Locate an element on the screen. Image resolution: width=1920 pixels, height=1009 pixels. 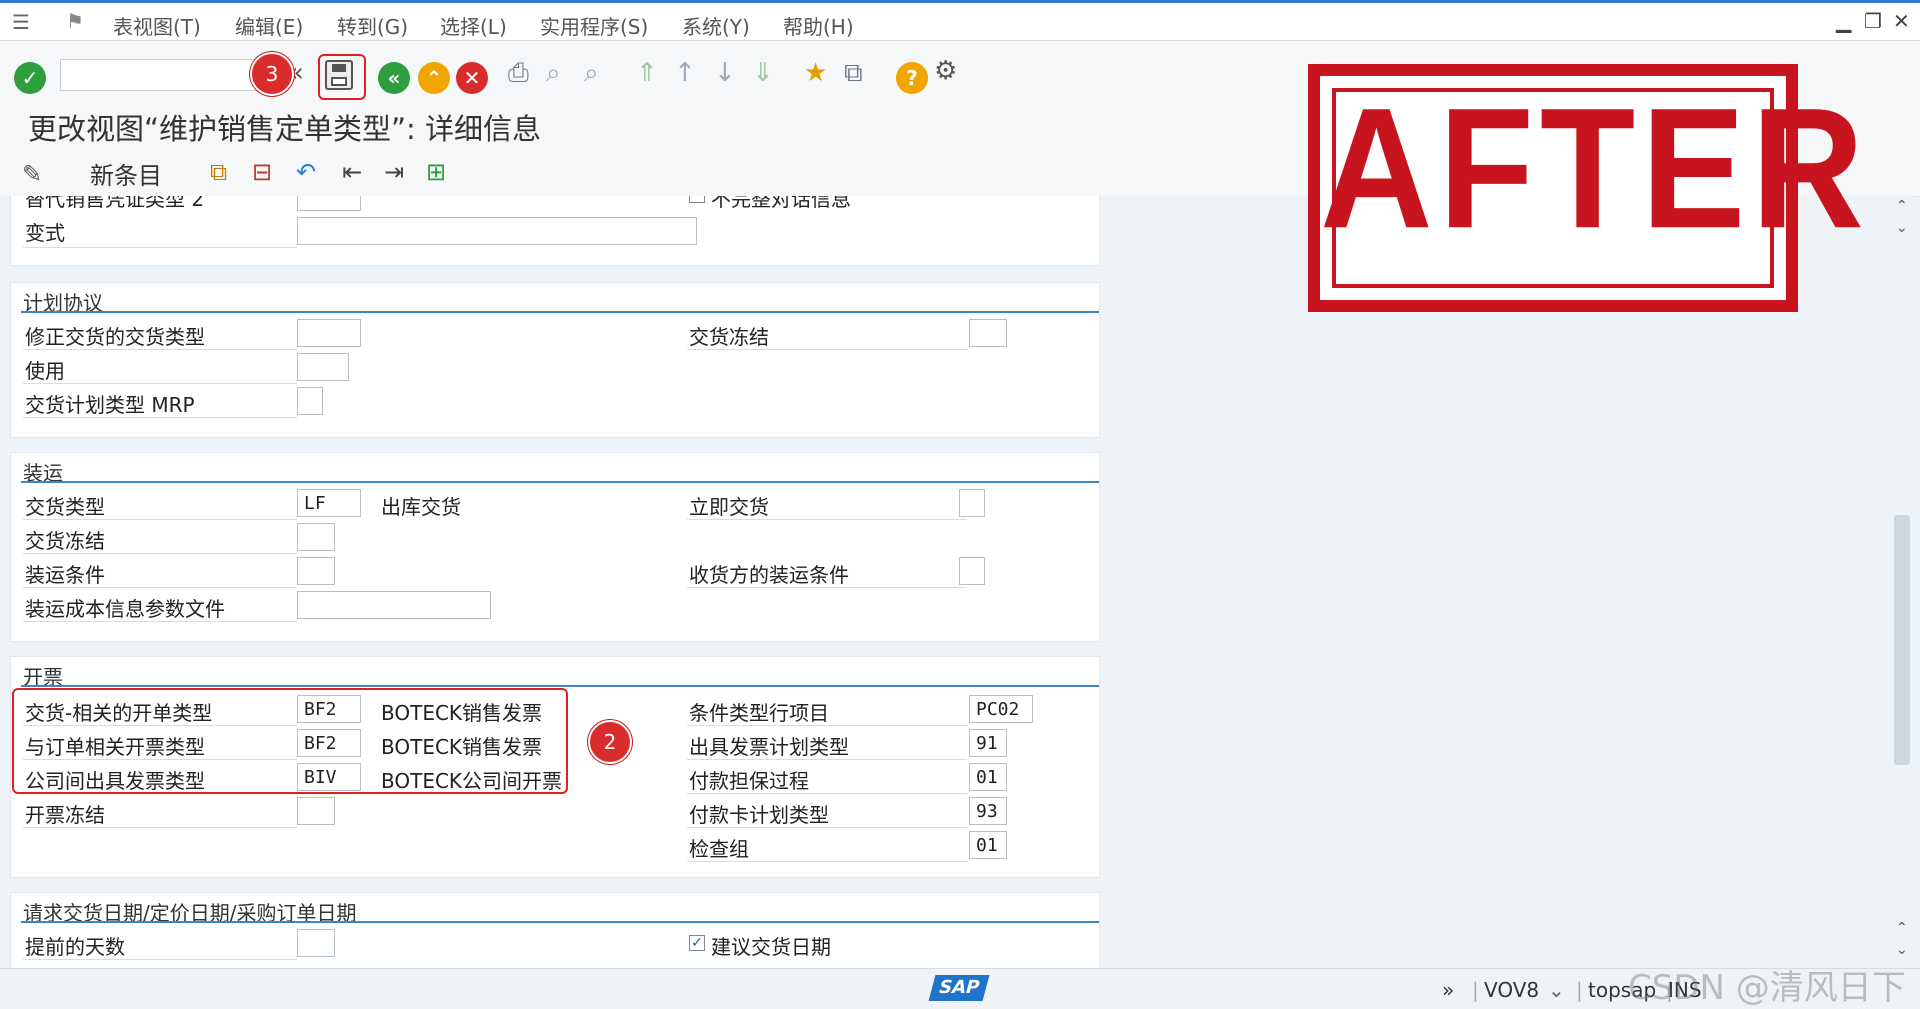
alt-doc-type-label: 替代销售凭证类型 2 is located at coordinates (115, 203).